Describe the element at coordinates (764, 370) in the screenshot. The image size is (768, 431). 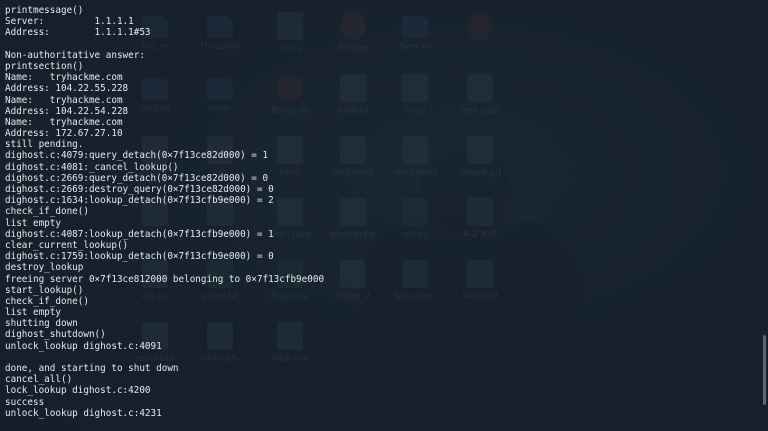
I see `terminal-scrollbar` at that location.